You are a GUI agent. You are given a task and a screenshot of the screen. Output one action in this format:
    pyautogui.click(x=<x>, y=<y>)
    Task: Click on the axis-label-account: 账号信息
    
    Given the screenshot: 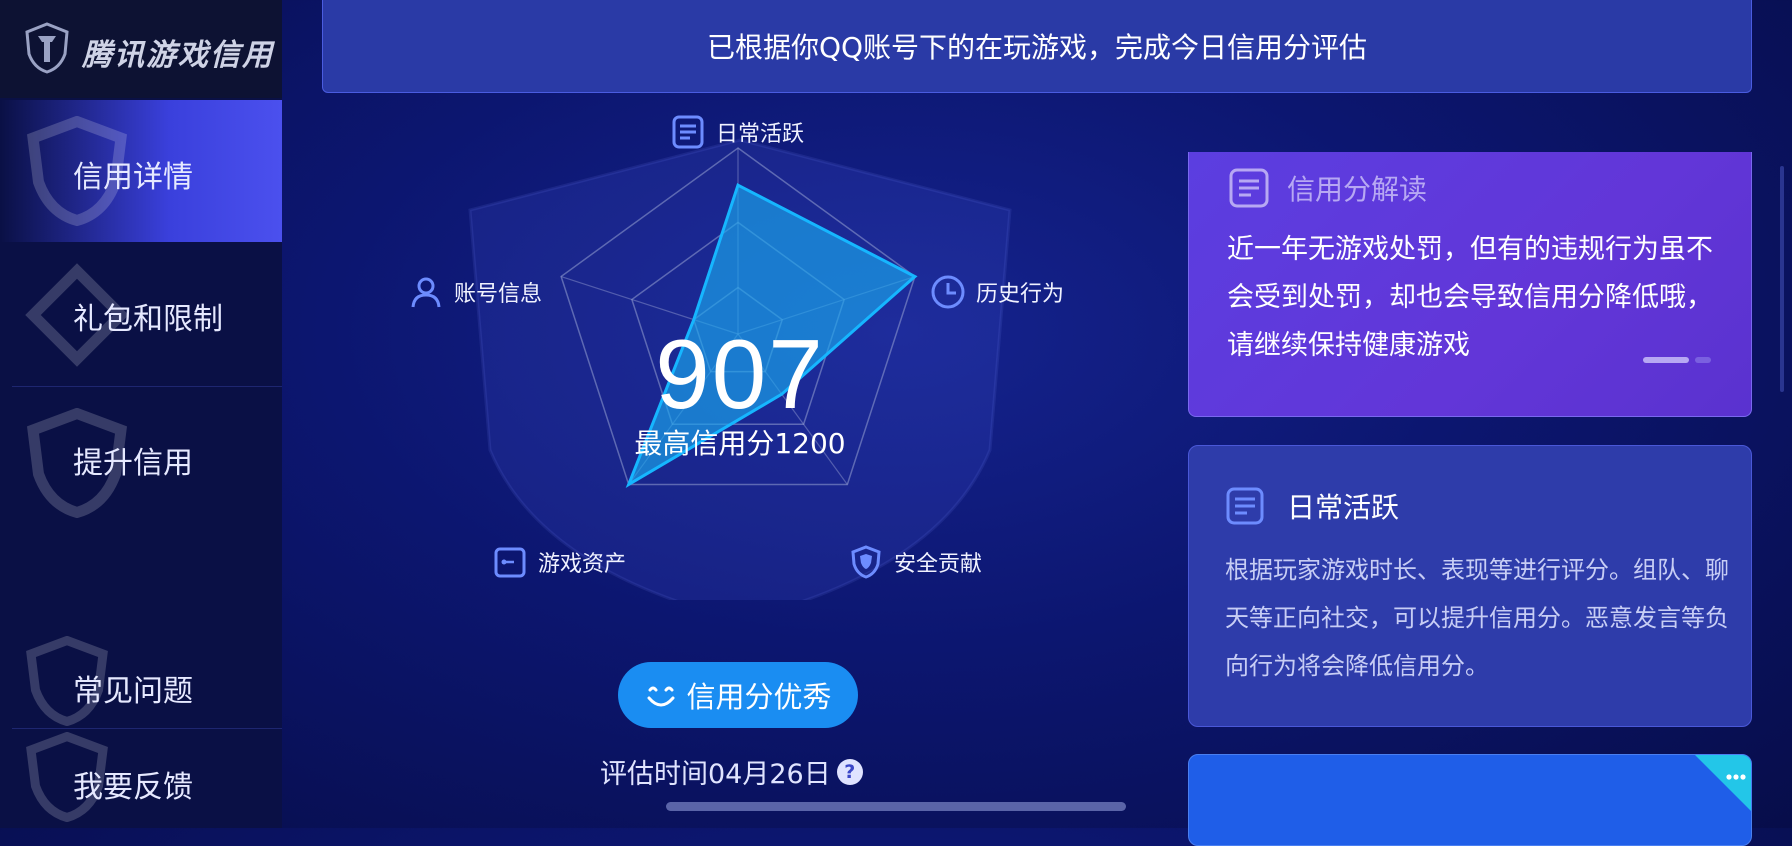 What is the action you would take?
    pyautogui.click(x=475, y=292)
    